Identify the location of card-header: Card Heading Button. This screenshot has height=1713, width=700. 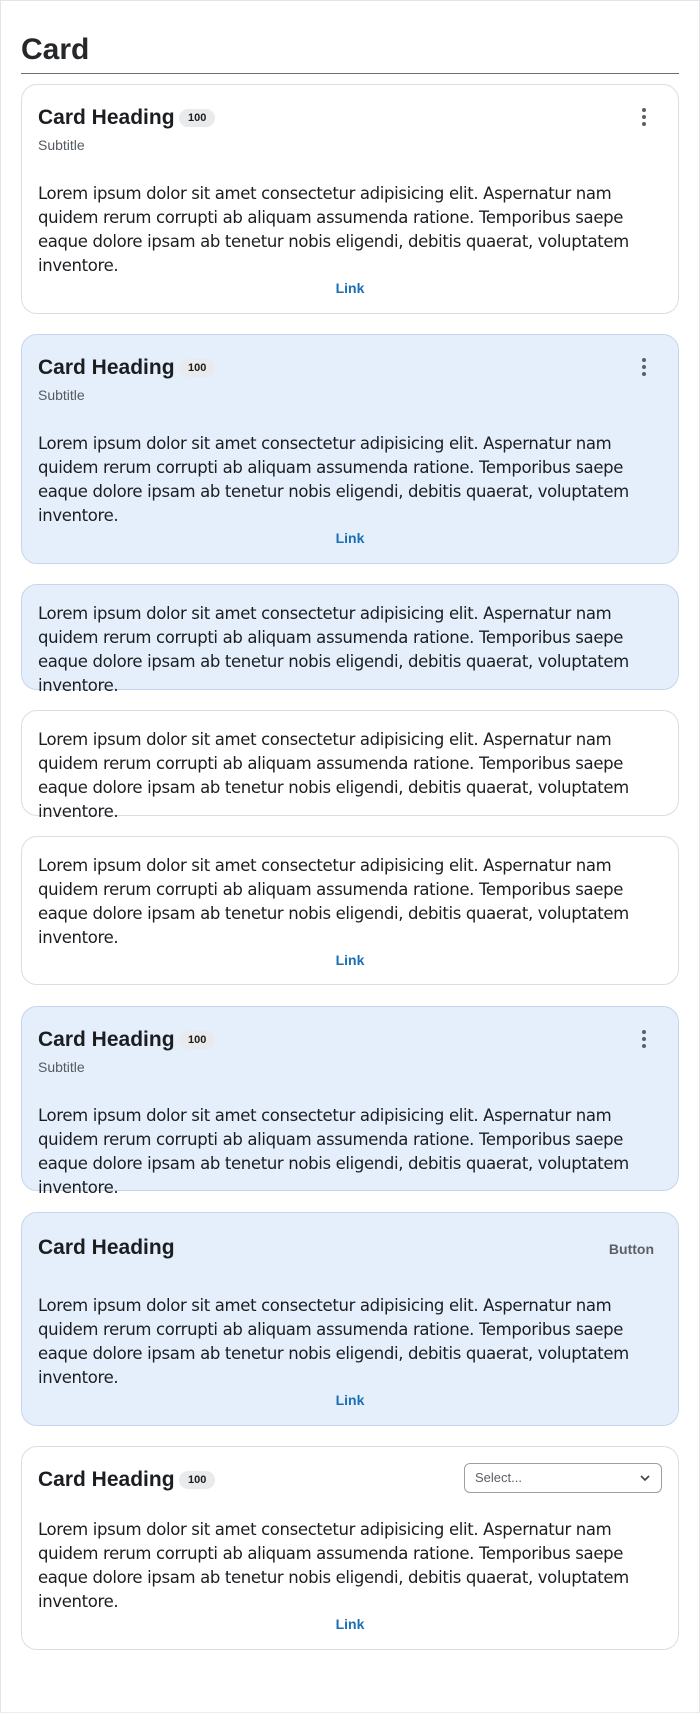
(350, 1245).